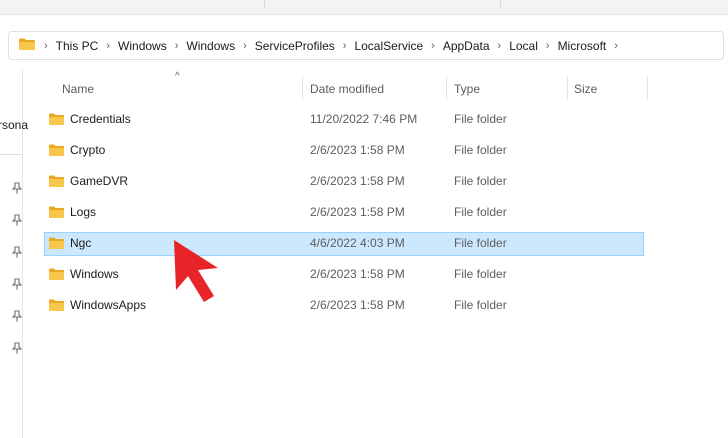 This screenshot has height=438, width=728. Describe the element at coordinates (347, 89) in the screenshot. I see `column-header-date-modified: Date modified` at that location.